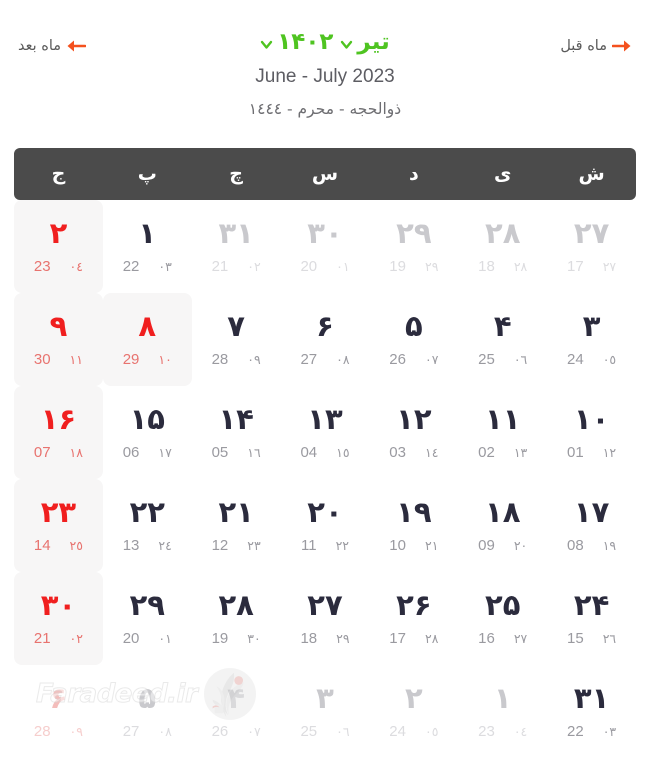  What do you see at coordinates (502, 525) in the screenshot?
I see `day-cell: ۱۸ ۲۰ 09` at bounding box center [502, 525].